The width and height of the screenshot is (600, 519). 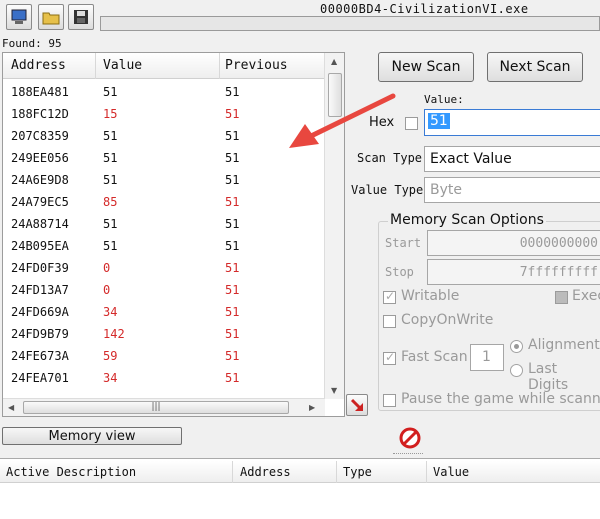 What do you see at coordinates (500, 399) in the screenshot?
I see `pause-game-label: Pause the game while scanning` at bounding box center [500, 399].